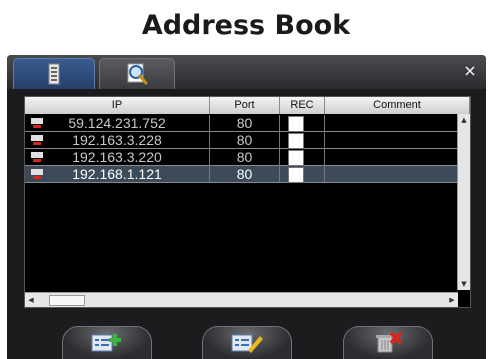 Image resolution: width=492 pixels, height=359 pixels. I want to click on scroll-left-icon: ◀, so click(31, 300).